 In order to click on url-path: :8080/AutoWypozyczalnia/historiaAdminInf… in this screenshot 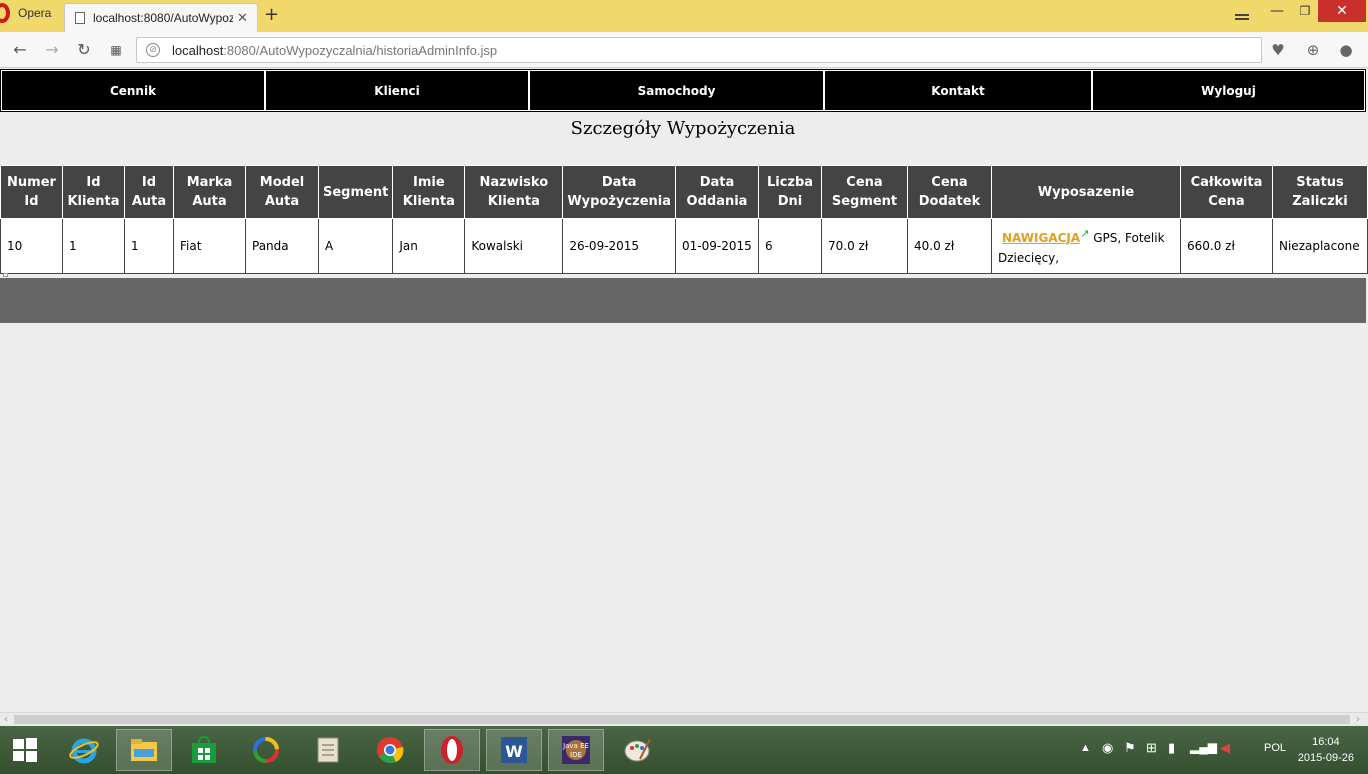, I will do `click(360, 50)`.